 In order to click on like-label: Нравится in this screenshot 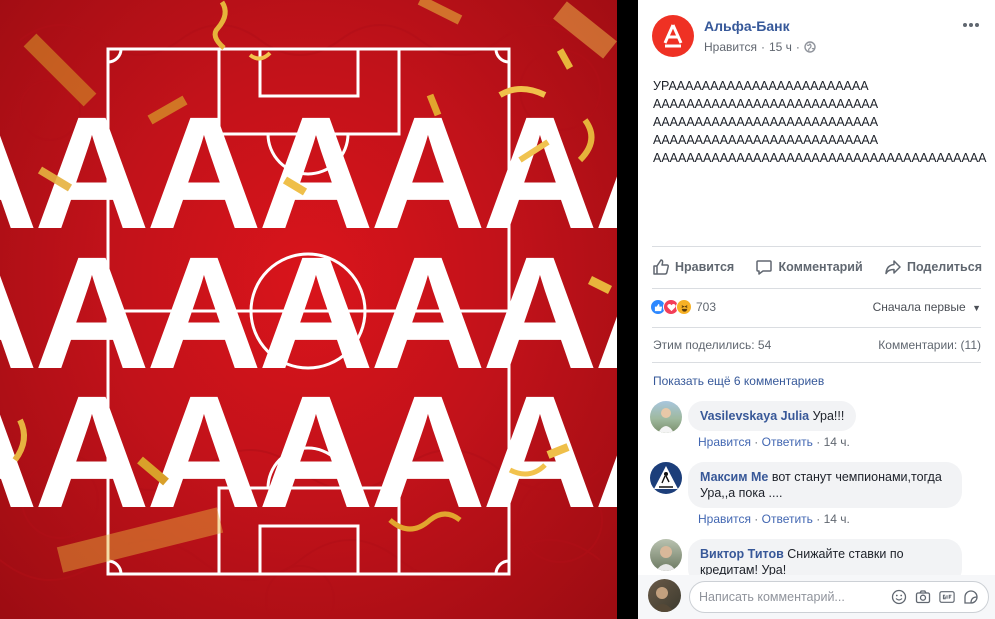, I will do `click(705, 267)`.